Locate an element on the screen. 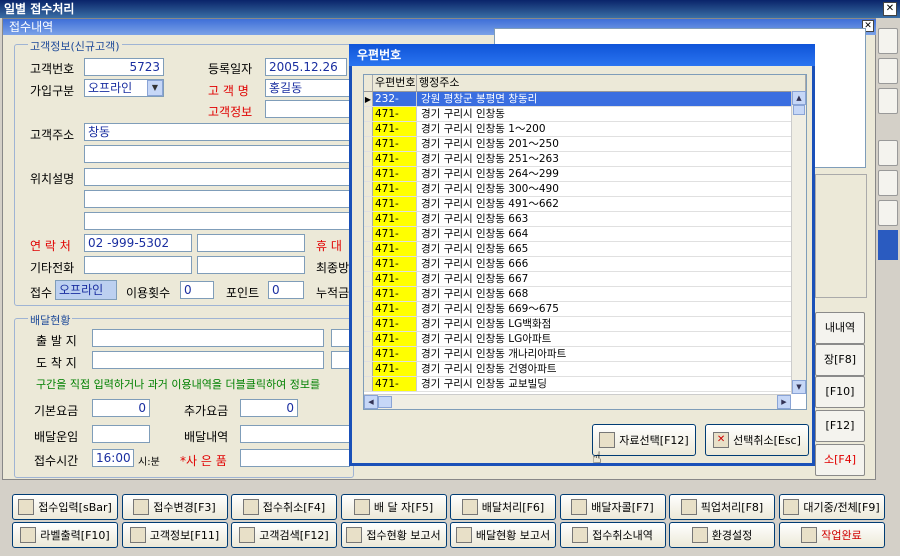  zip-row: 471-835 경기 구리시 인창동 663 is located at coordinates (585, 226).